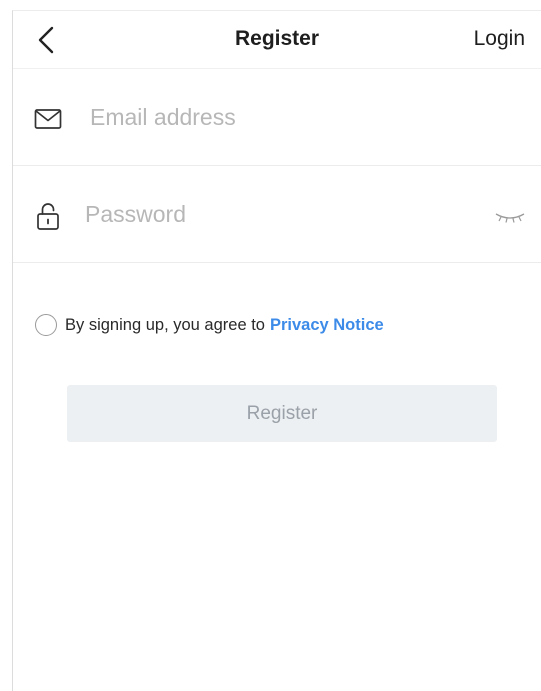 The image size is (541, 691). What do you see at coordinates (510, 217) in the screenshot?
I see `eye-closed-icon` at bounding box center [510, 217].